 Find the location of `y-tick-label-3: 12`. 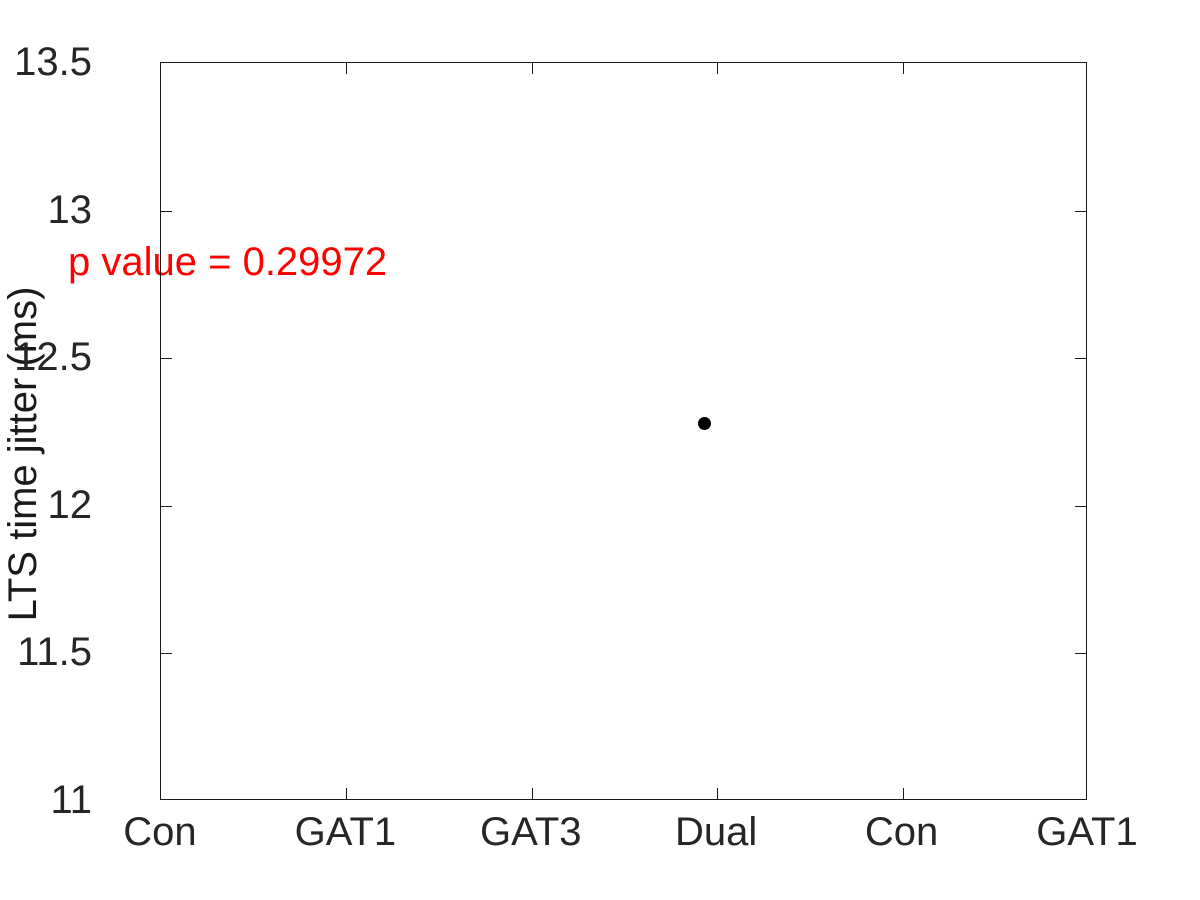

y-tick-label-3: 12 is located at coordinates (70, 504).